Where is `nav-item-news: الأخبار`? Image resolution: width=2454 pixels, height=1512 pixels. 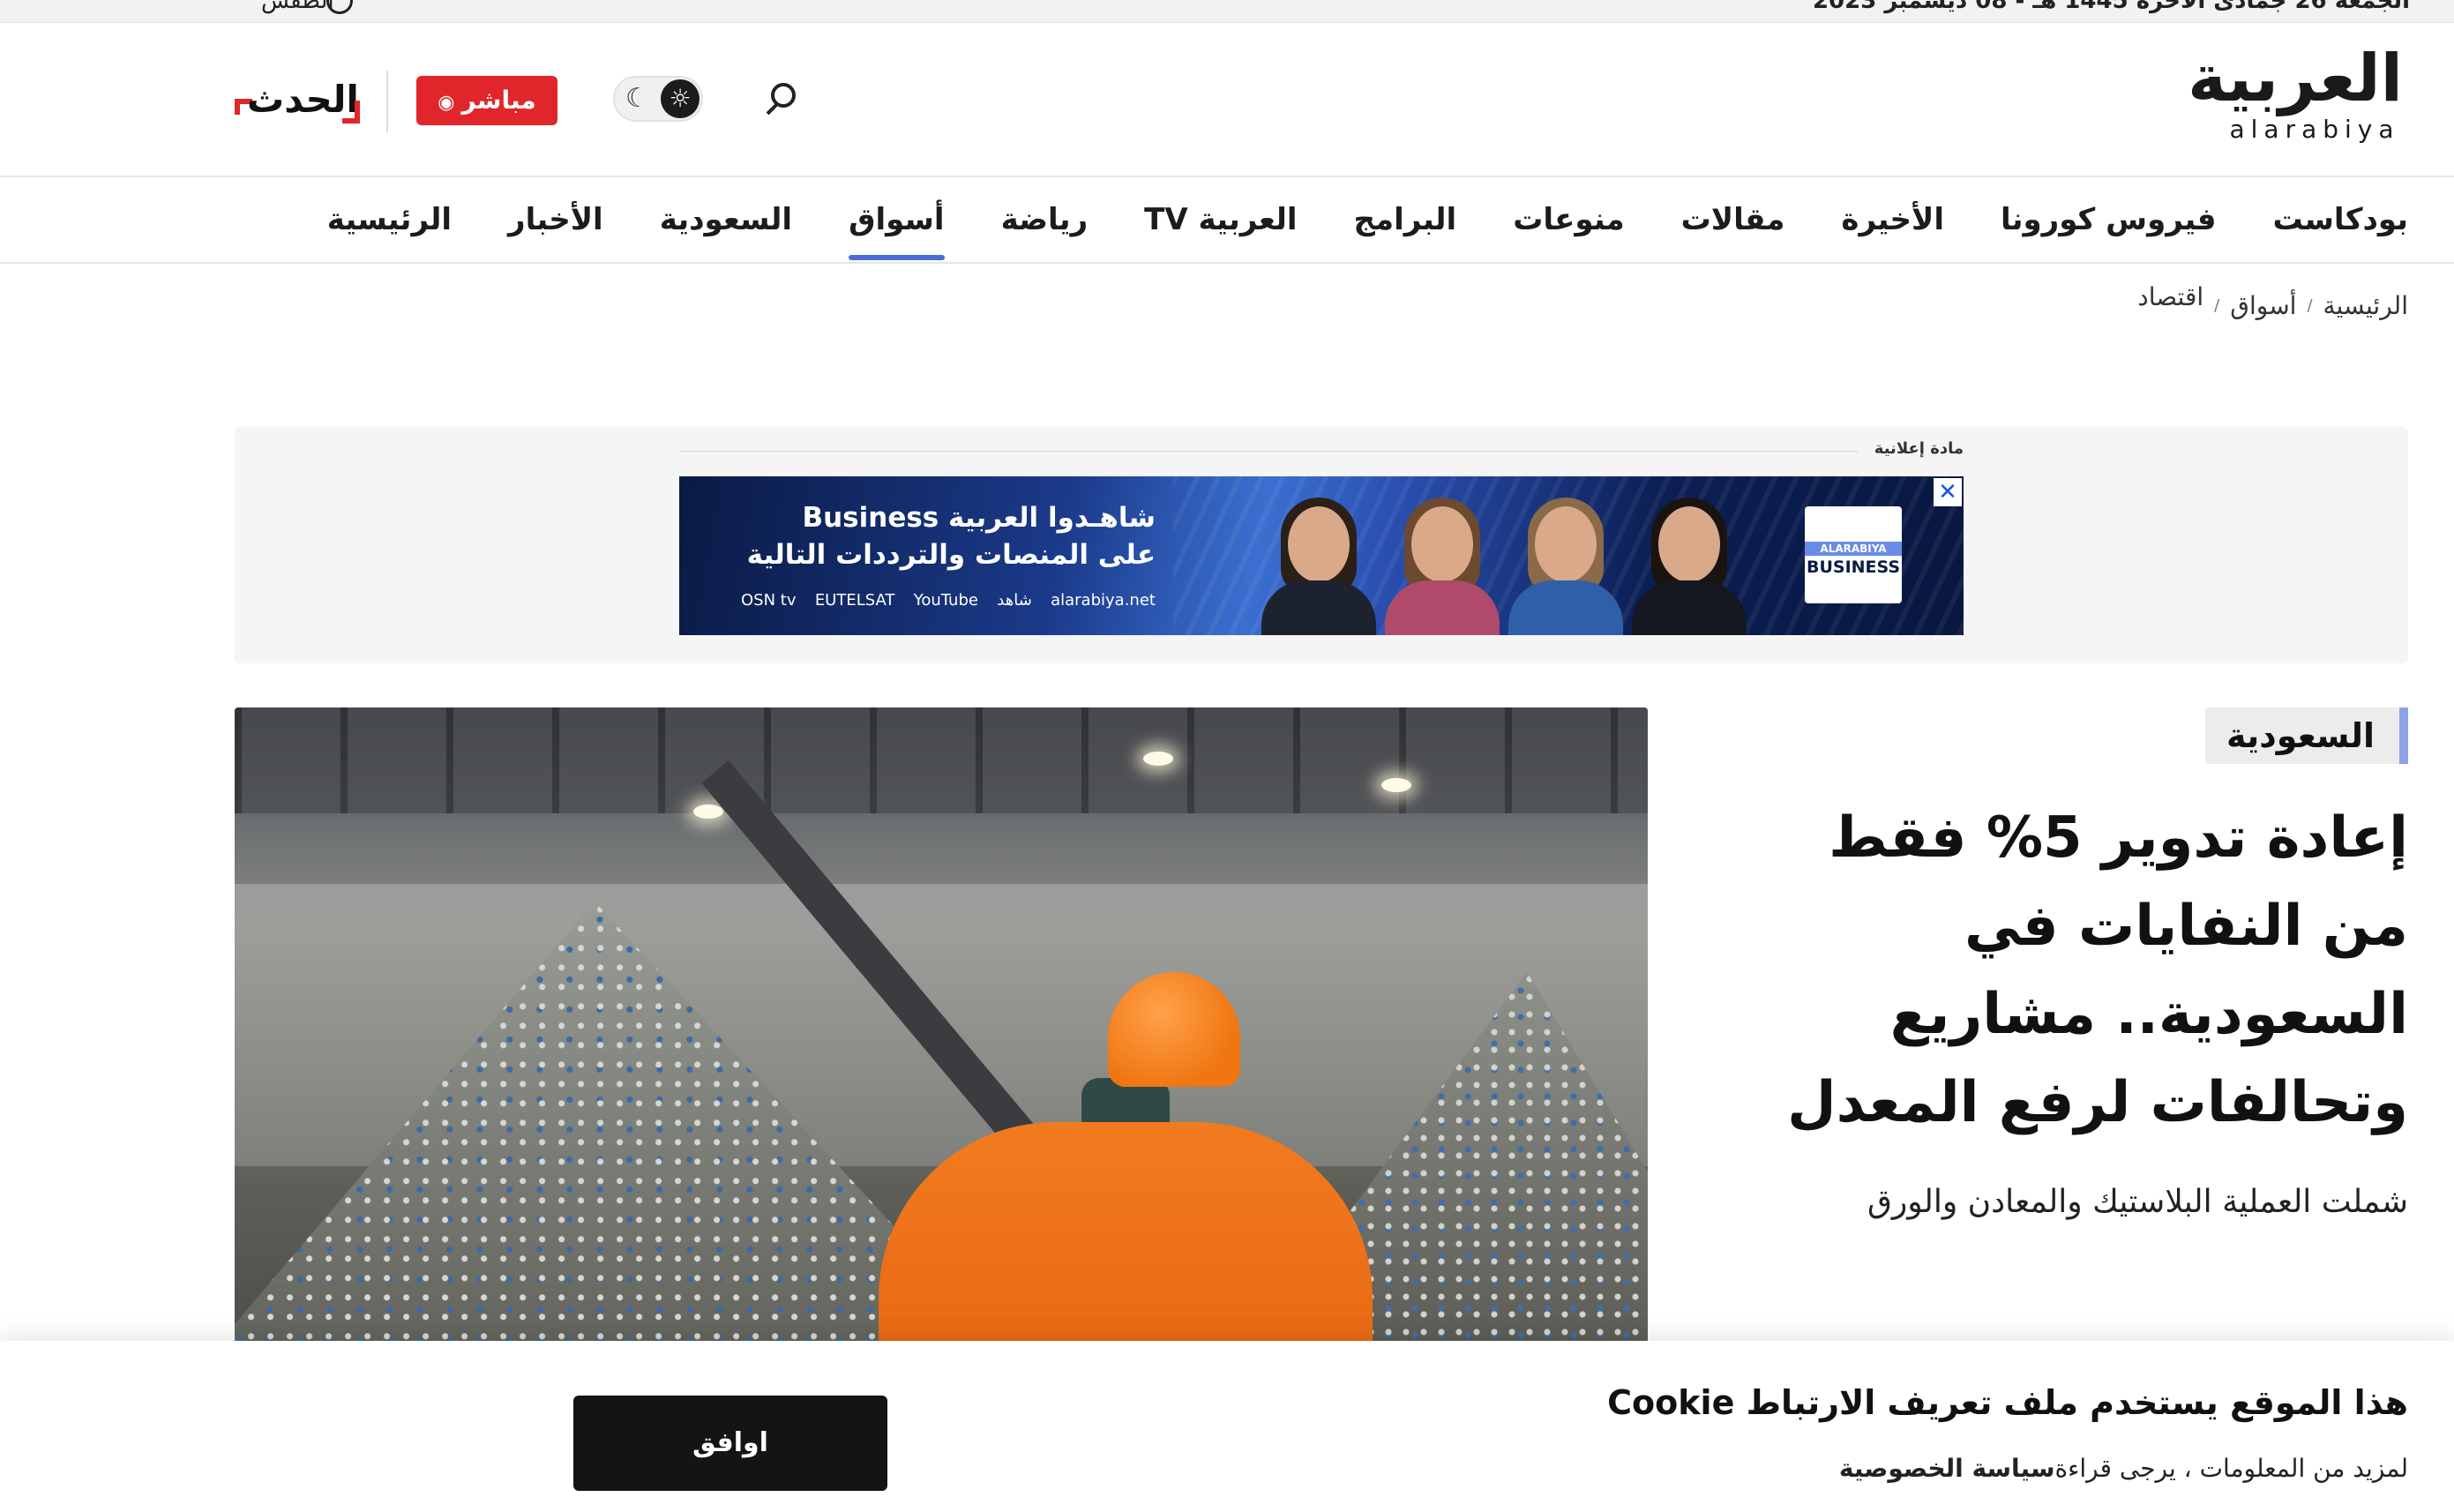
nav-item-news: الأخبار is located at coordinates (555, 219).